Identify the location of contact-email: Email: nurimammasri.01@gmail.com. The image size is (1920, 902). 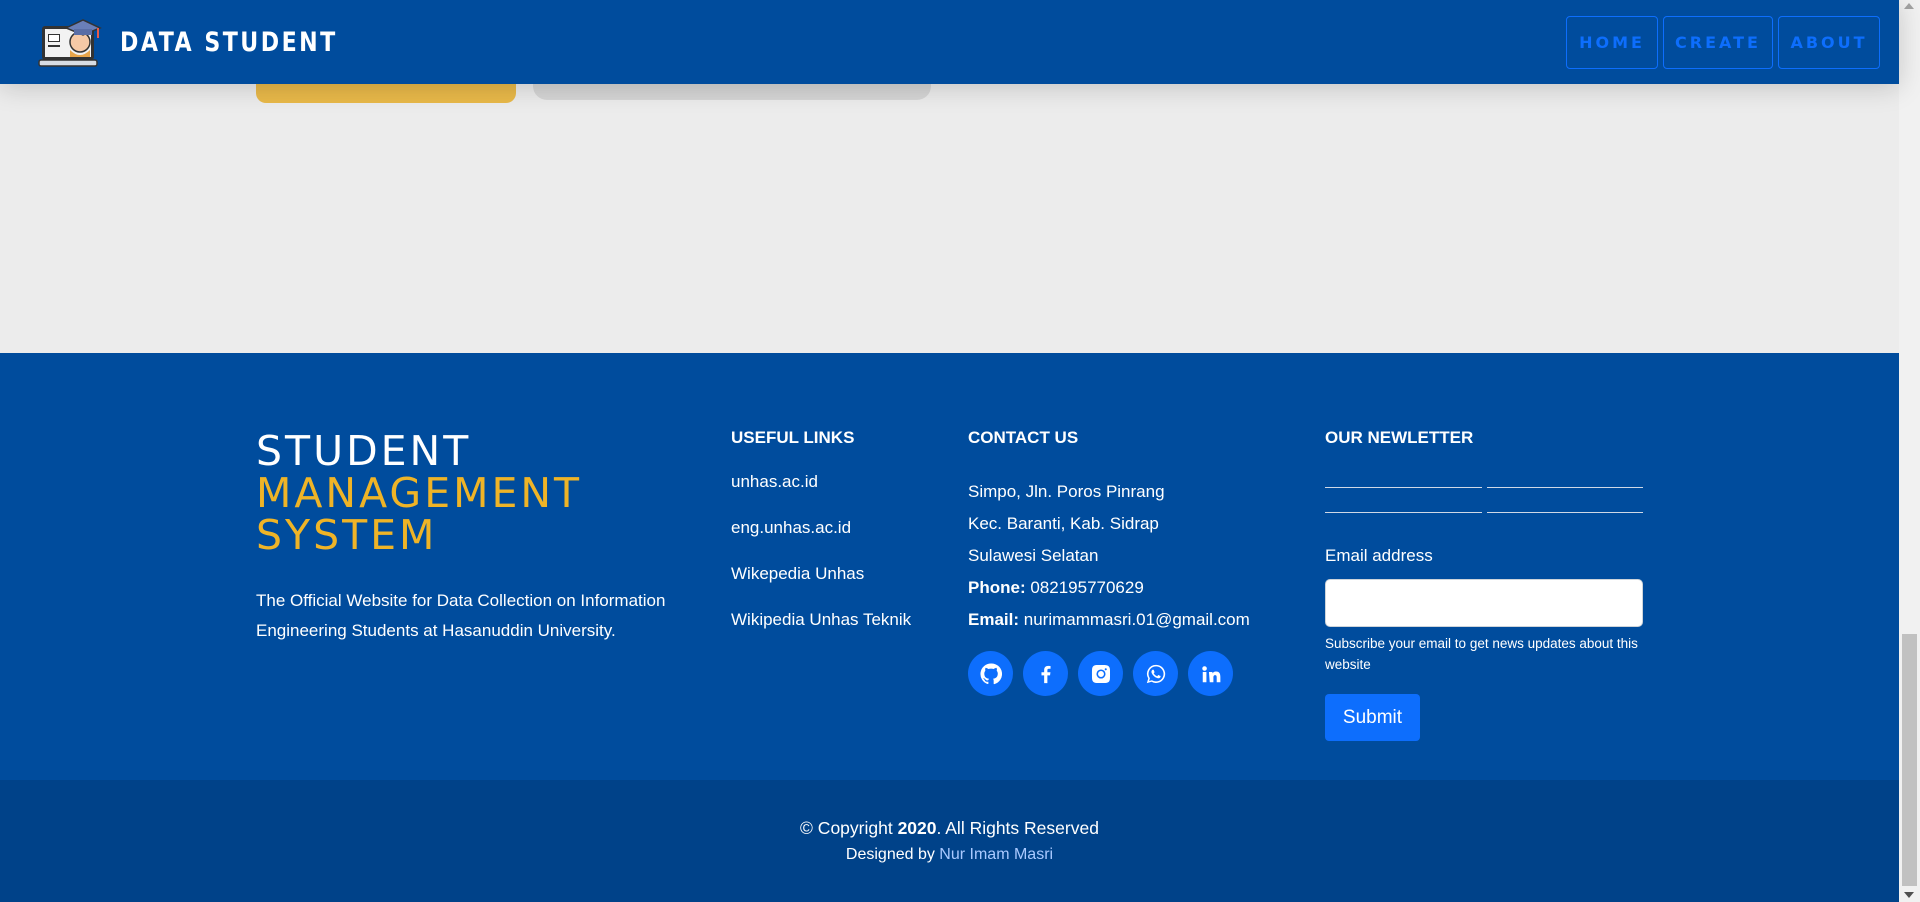
(1109, 620).